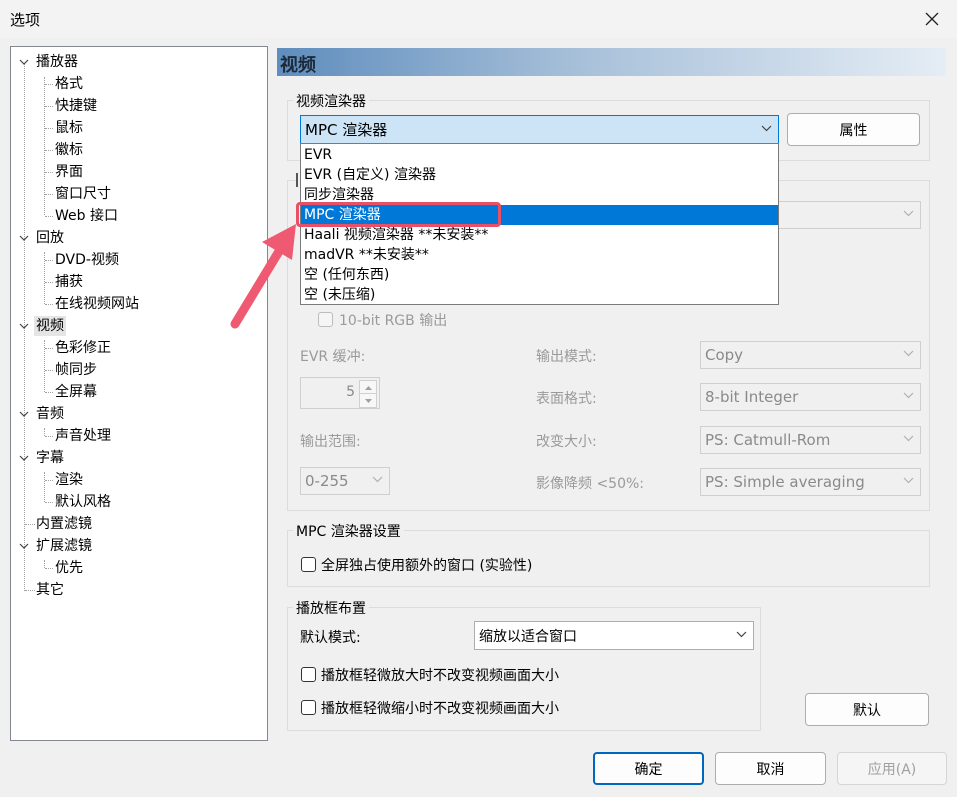 Image resolution: width=957 pixels, height=797 pixels. I want to click on close-icon, so click(932, 19).